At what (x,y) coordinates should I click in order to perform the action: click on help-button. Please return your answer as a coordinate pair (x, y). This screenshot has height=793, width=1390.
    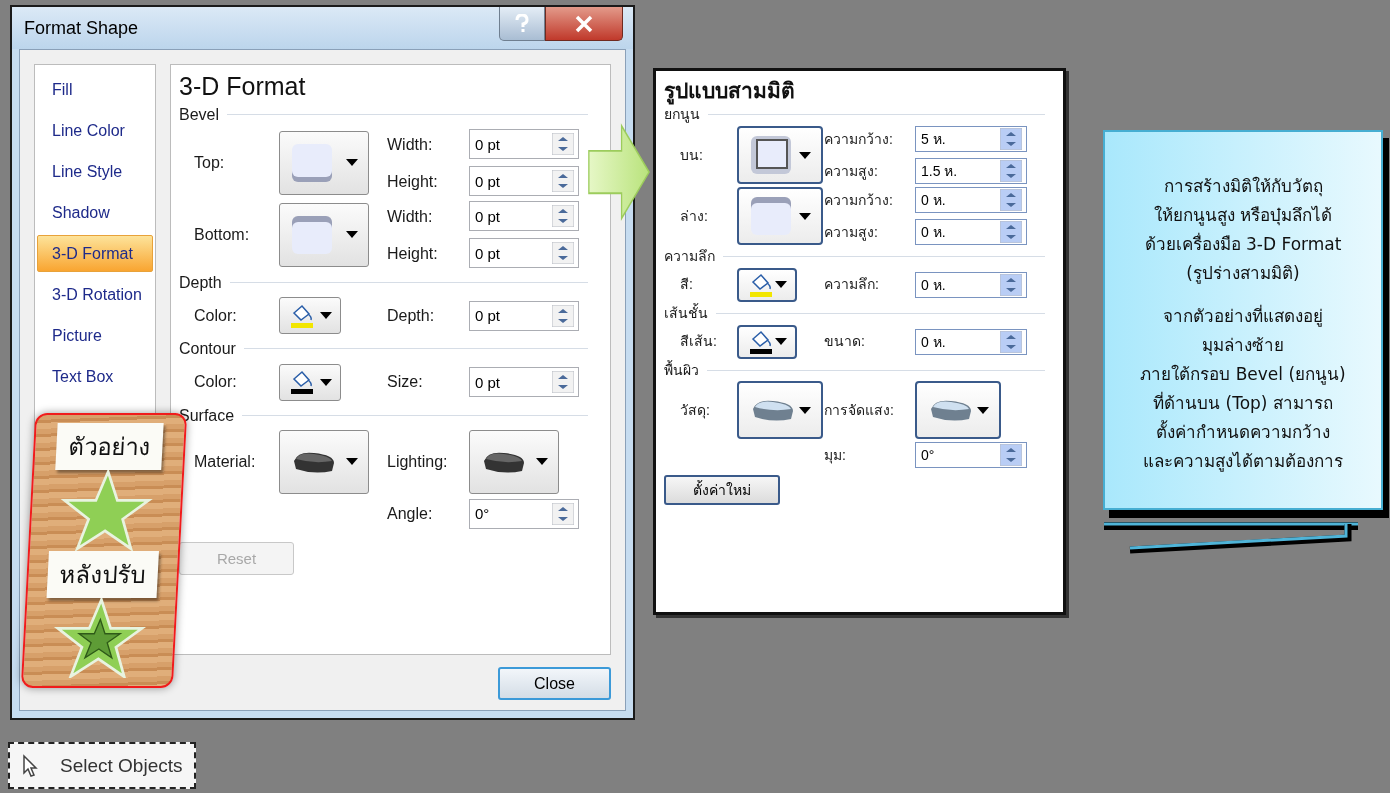
    Looking at the image, I should click on (522, 24).